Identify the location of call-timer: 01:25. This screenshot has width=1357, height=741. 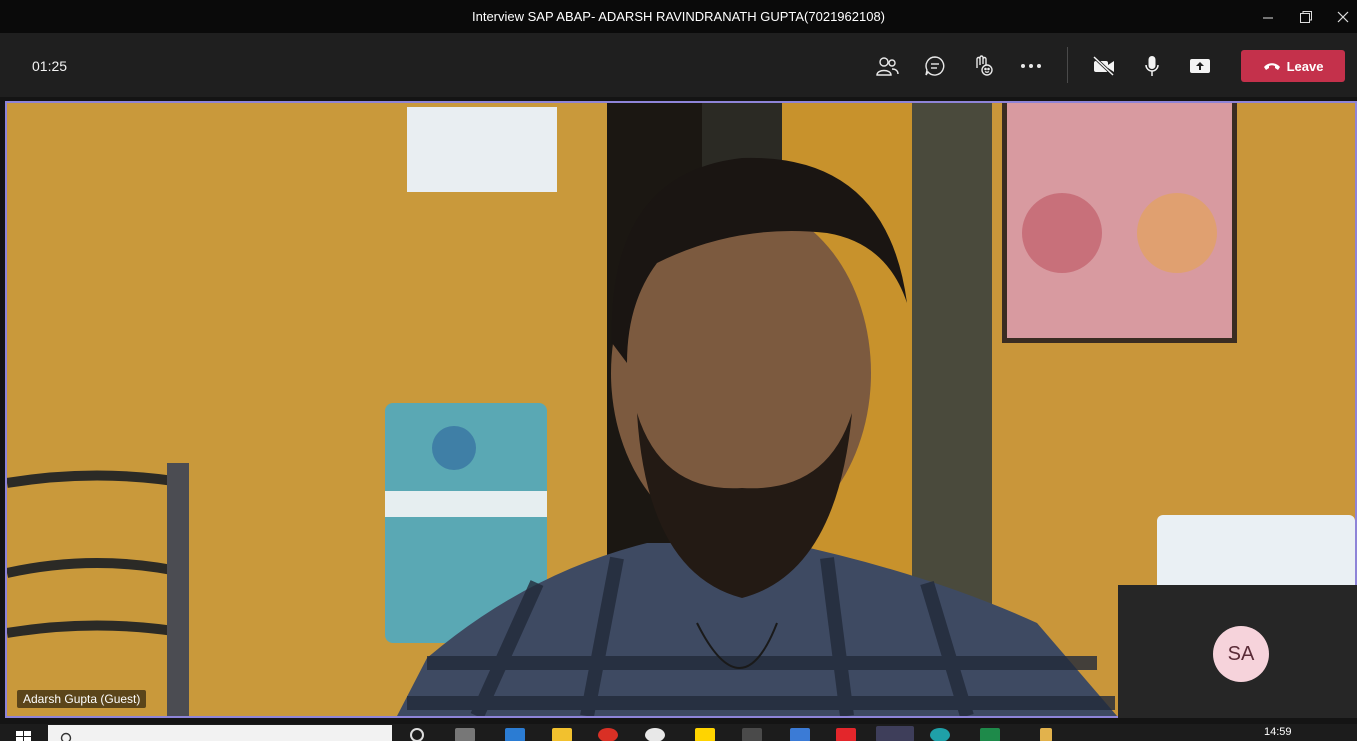
(50, 66).